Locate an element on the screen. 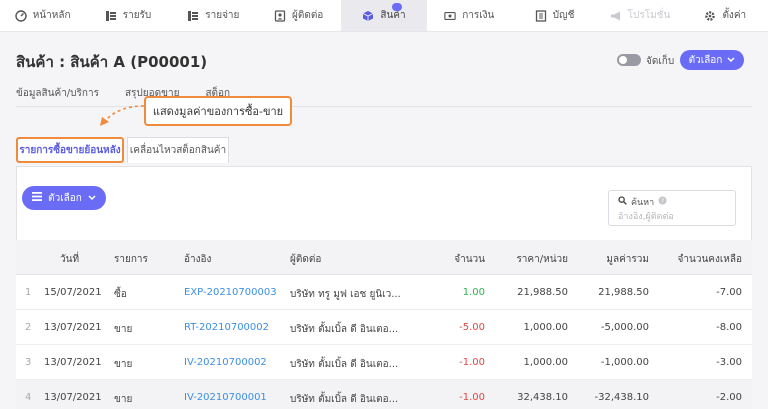 This screenshot has width=768, height=409. search-input is located at coordinates (672, 217).